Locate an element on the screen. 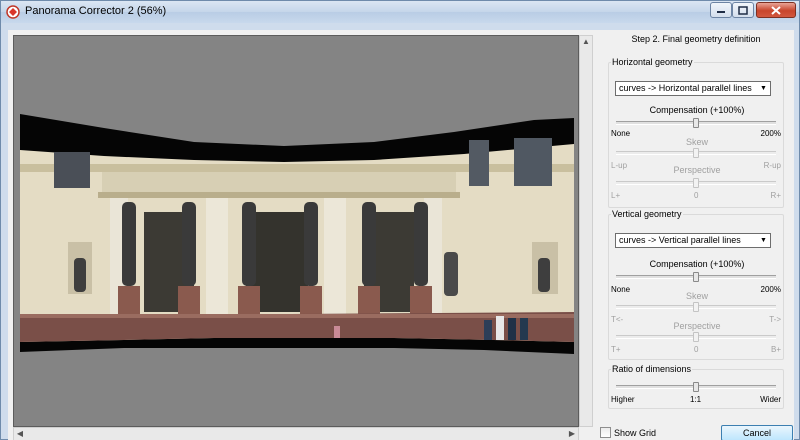 This screenshot has height=440, width=800. close-button is located at coordinates (776, 10).